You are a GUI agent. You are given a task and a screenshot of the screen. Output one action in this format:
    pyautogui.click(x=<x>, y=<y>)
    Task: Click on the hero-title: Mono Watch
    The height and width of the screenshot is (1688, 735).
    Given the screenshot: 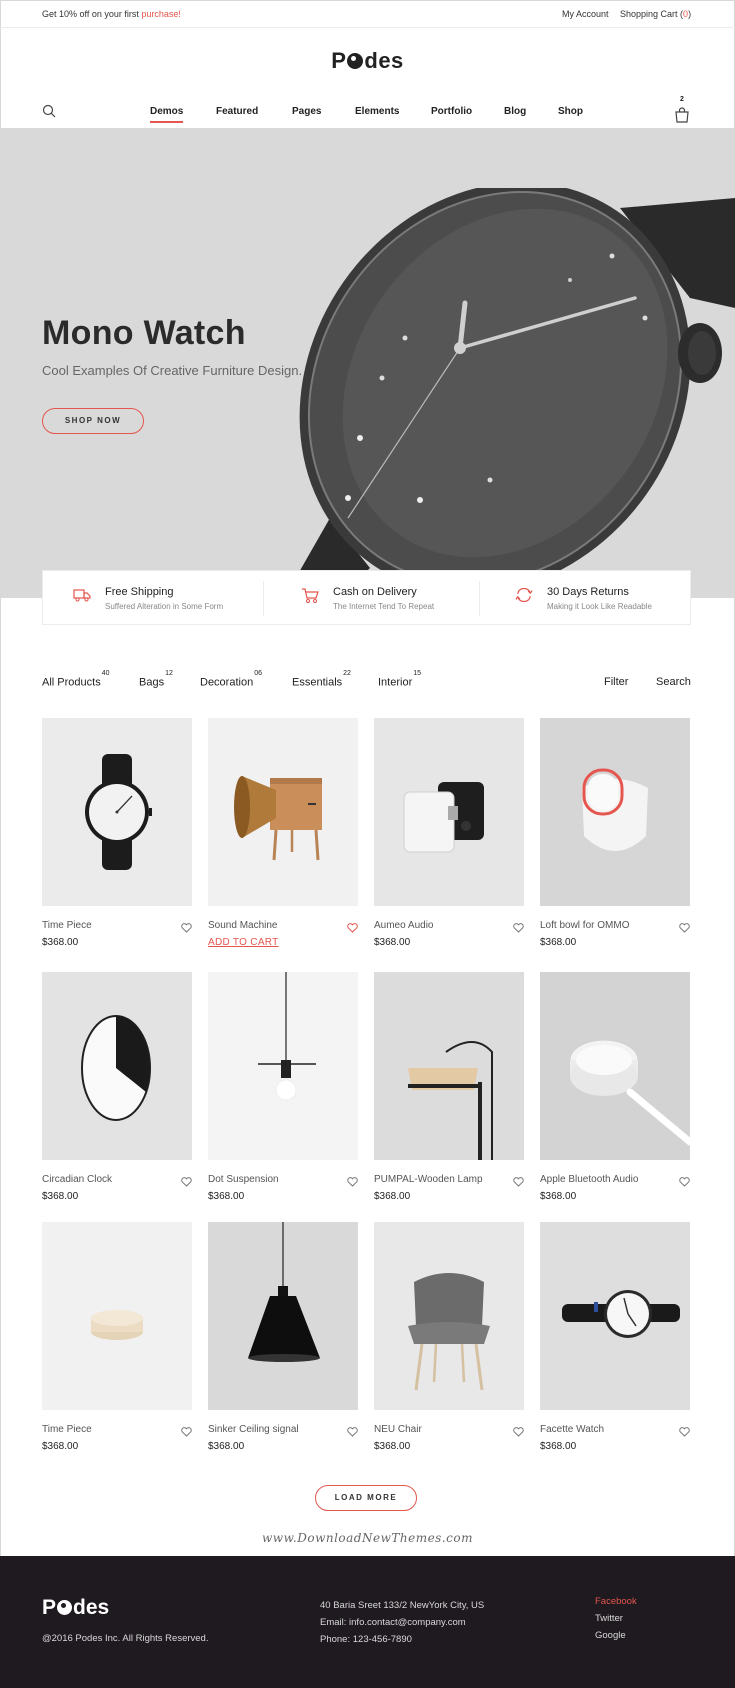 What is the action you would take?
    pyautogui.click(x=144, y=333)
    